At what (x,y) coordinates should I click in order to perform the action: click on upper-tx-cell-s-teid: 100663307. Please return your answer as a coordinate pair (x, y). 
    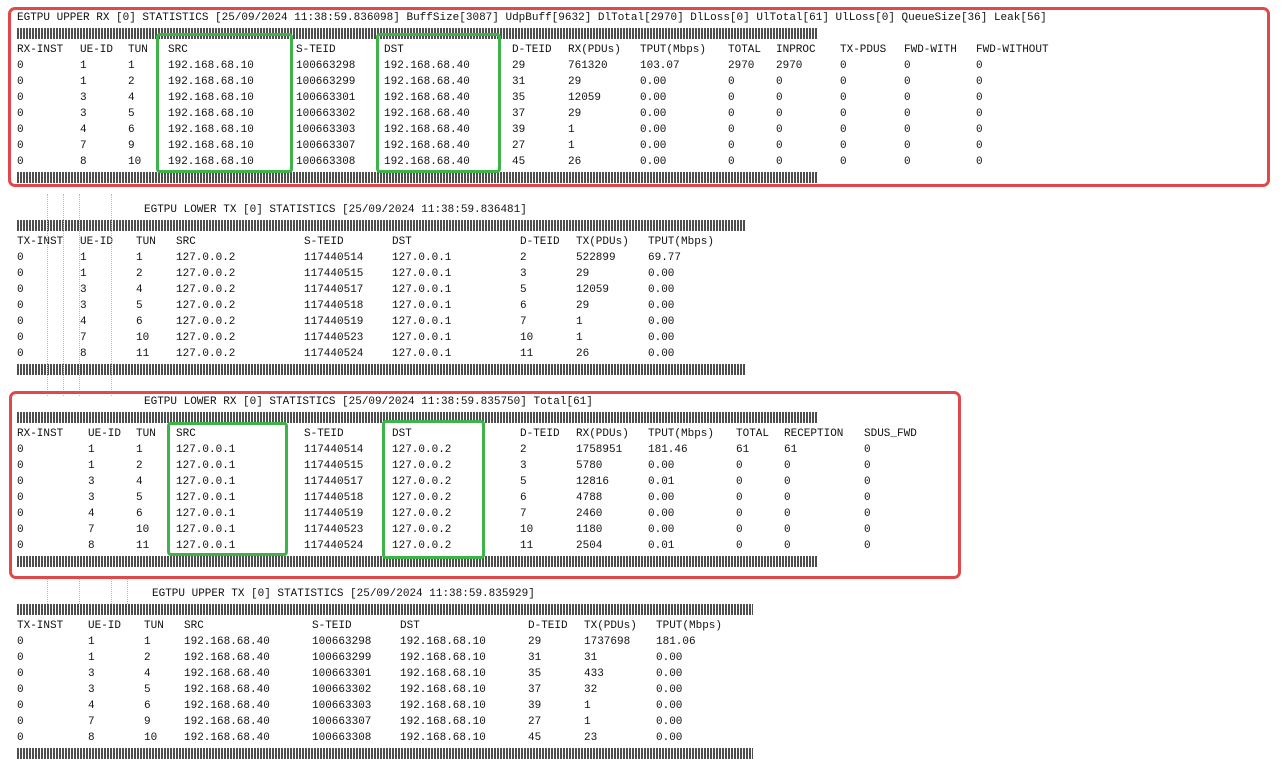
    Looking at the image, I should click on (342, 722).